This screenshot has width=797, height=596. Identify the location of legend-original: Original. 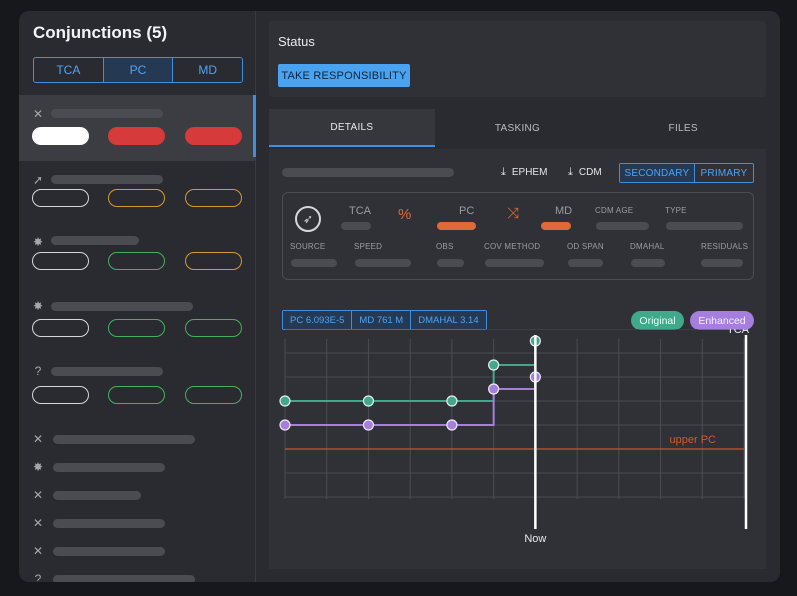
(657, 320).